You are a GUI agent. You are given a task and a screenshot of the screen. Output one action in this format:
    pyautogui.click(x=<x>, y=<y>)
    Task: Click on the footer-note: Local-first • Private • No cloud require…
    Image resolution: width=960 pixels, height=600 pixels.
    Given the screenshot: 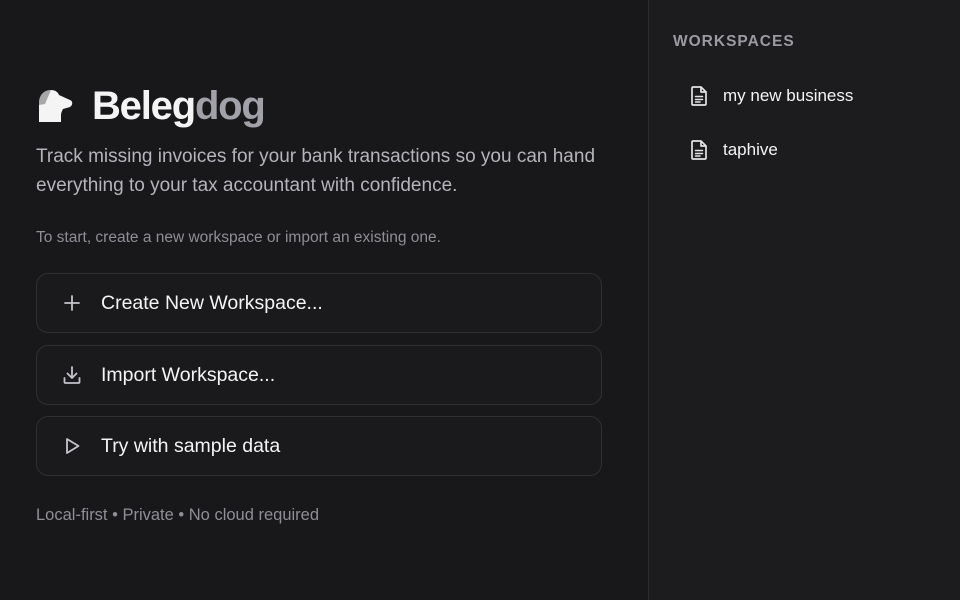 What is the action you would take?
    pyautogui.click(x=178, y=515)
    